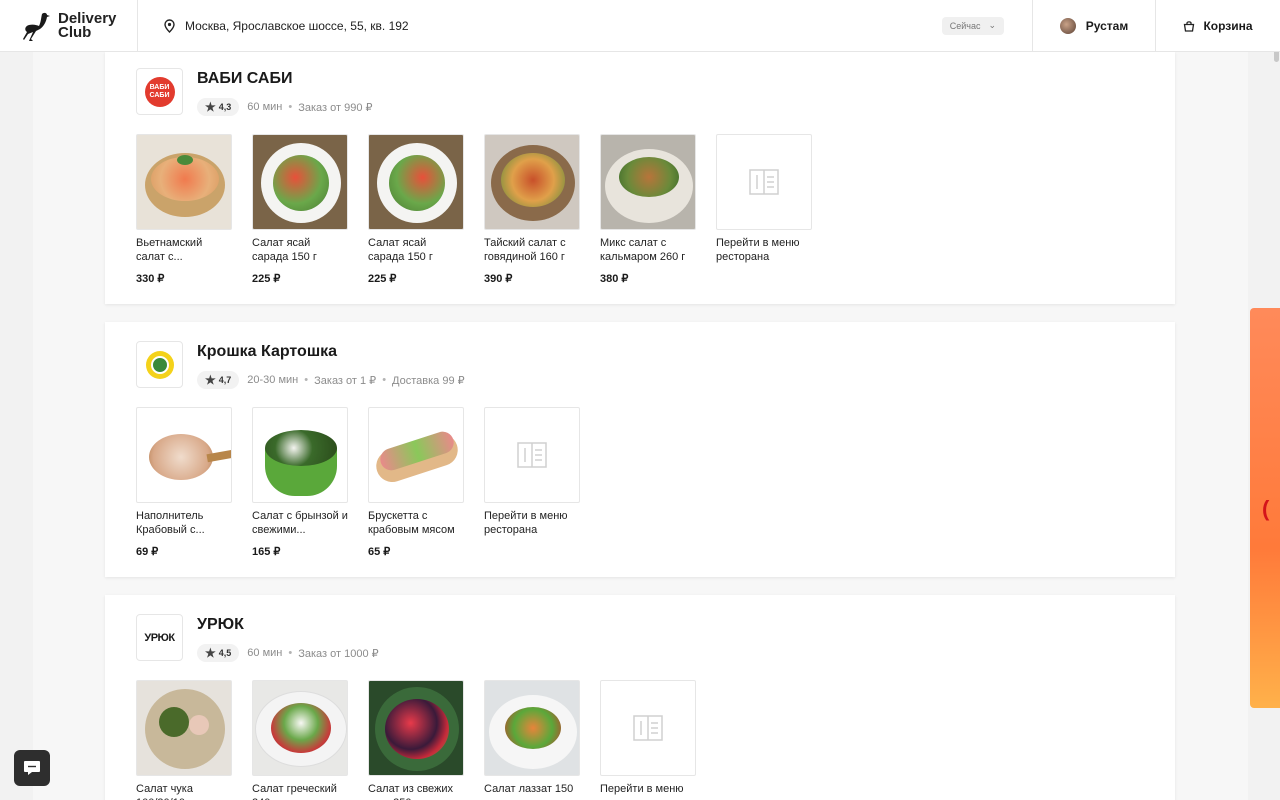 This screenshot has width=1280, height=800. Describe the element at coordinates (300, 740) in the screenshot. I see `dish-card: Салат греческий 240 г` at that location.